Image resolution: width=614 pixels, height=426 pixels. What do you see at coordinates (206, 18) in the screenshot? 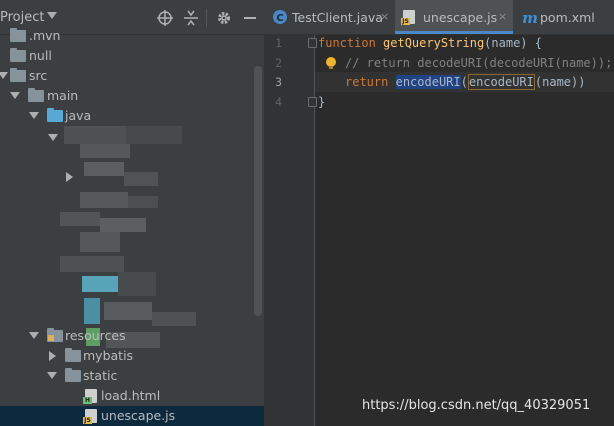
I see `header-divider` at bounding box center [206, 18].